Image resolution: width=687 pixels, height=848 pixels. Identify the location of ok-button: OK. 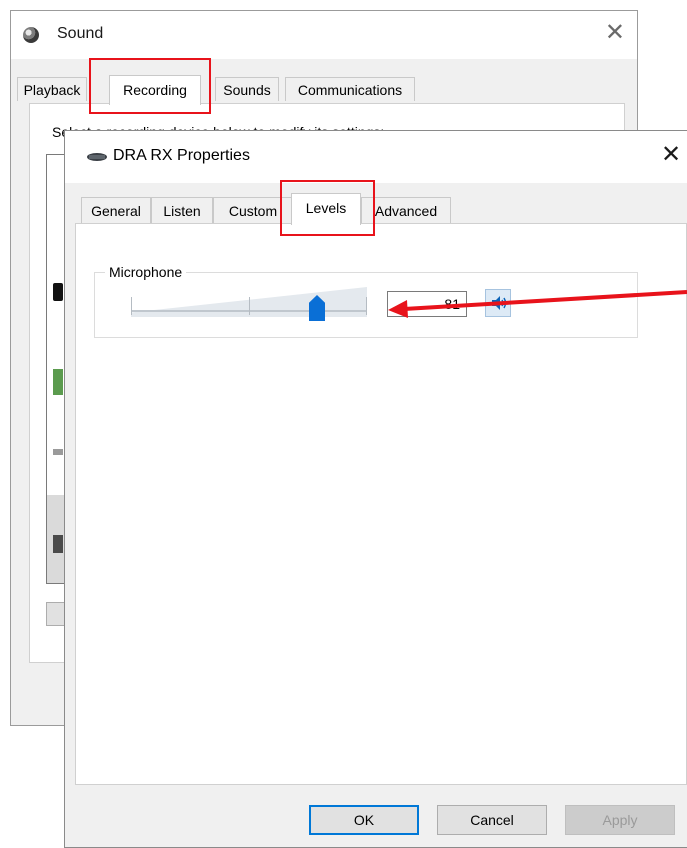
(364, 820).